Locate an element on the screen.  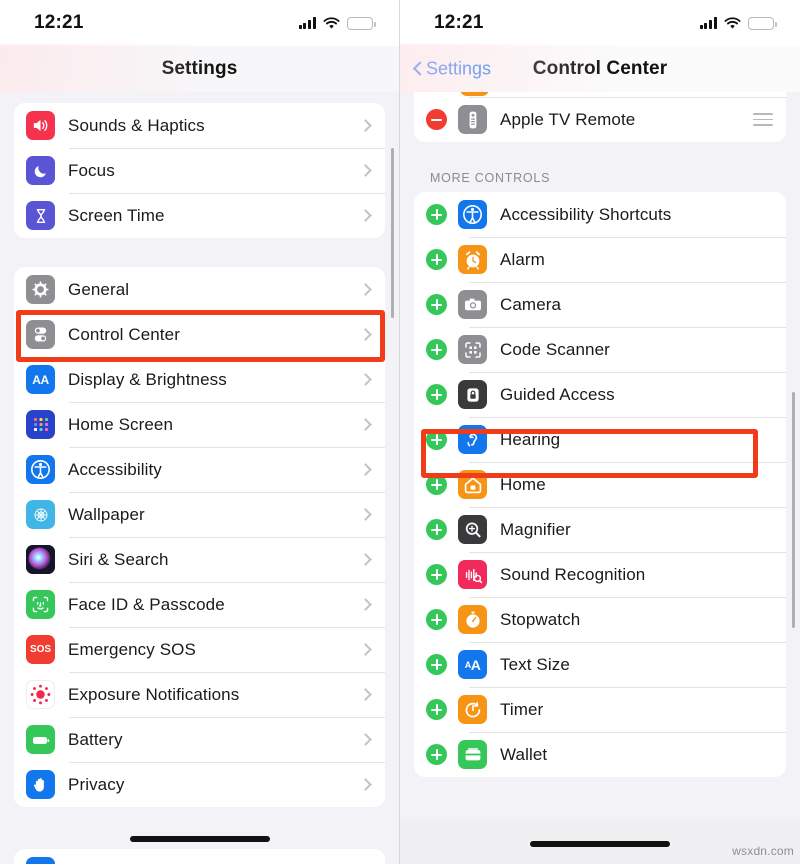
list-item-label: Text Size is located at coordinates (535, 664).